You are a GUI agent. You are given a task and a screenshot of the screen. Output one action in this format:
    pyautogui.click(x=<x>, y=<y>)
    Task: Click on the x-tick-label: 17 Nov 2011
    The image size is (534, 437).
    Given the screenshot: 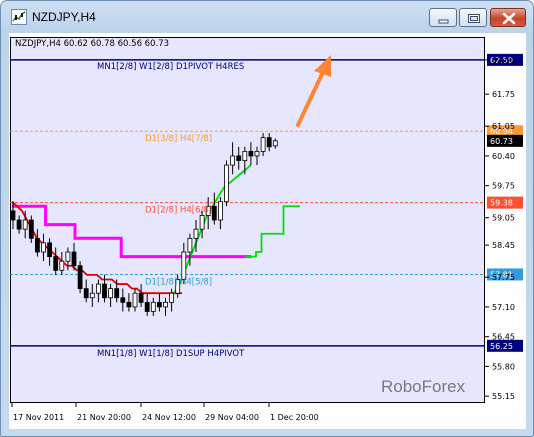 What is the action you would take?
    pyautogui.click(x=38, y=417)
    